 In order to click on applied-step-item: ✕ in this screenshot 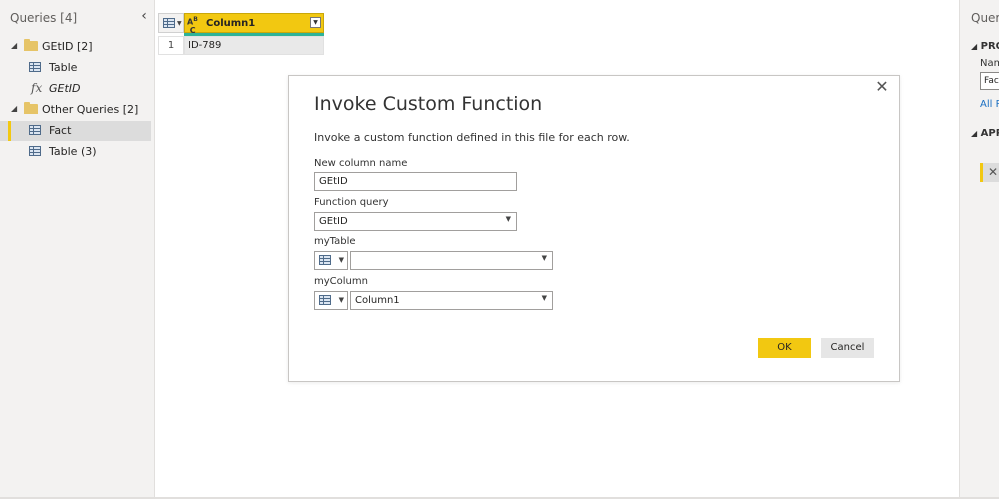, I will do `click(989, 172)`.